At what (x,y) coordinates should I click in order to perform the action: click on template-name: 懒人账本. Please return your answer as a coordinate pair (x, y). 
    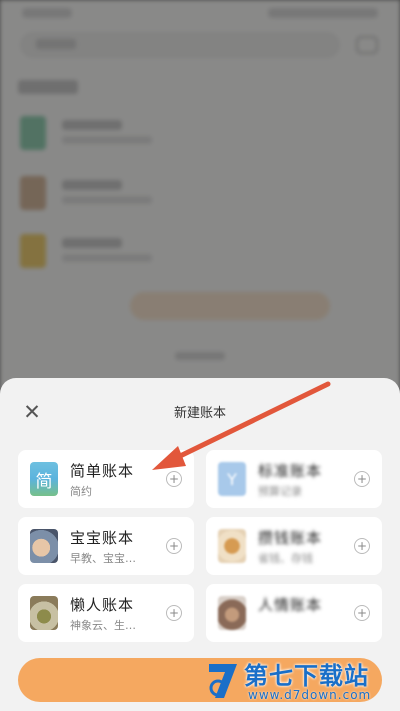
    Looking at the image, I should click on (102, 605).